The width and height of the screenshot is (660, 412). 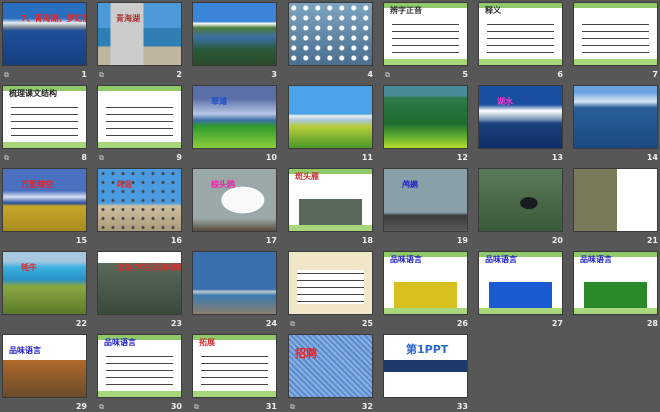 I want to click on slide-number: 28, so click(x=652, y=323).